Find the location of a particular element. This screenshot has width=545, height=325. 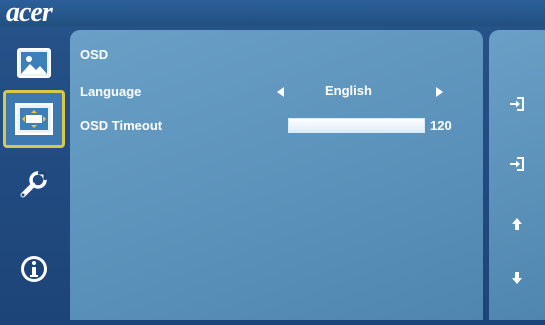

language-value: English is located at coordinates (348, 90).